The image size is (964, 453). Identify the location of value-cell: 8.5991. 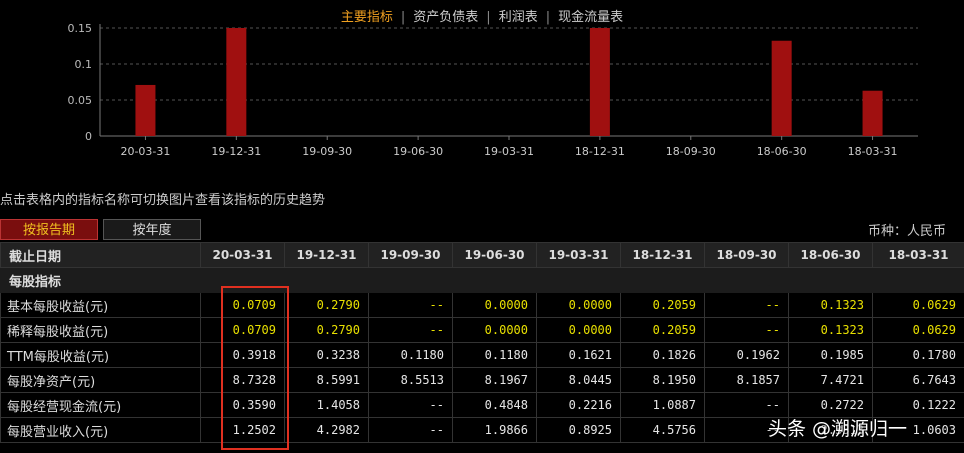
(326, 380).